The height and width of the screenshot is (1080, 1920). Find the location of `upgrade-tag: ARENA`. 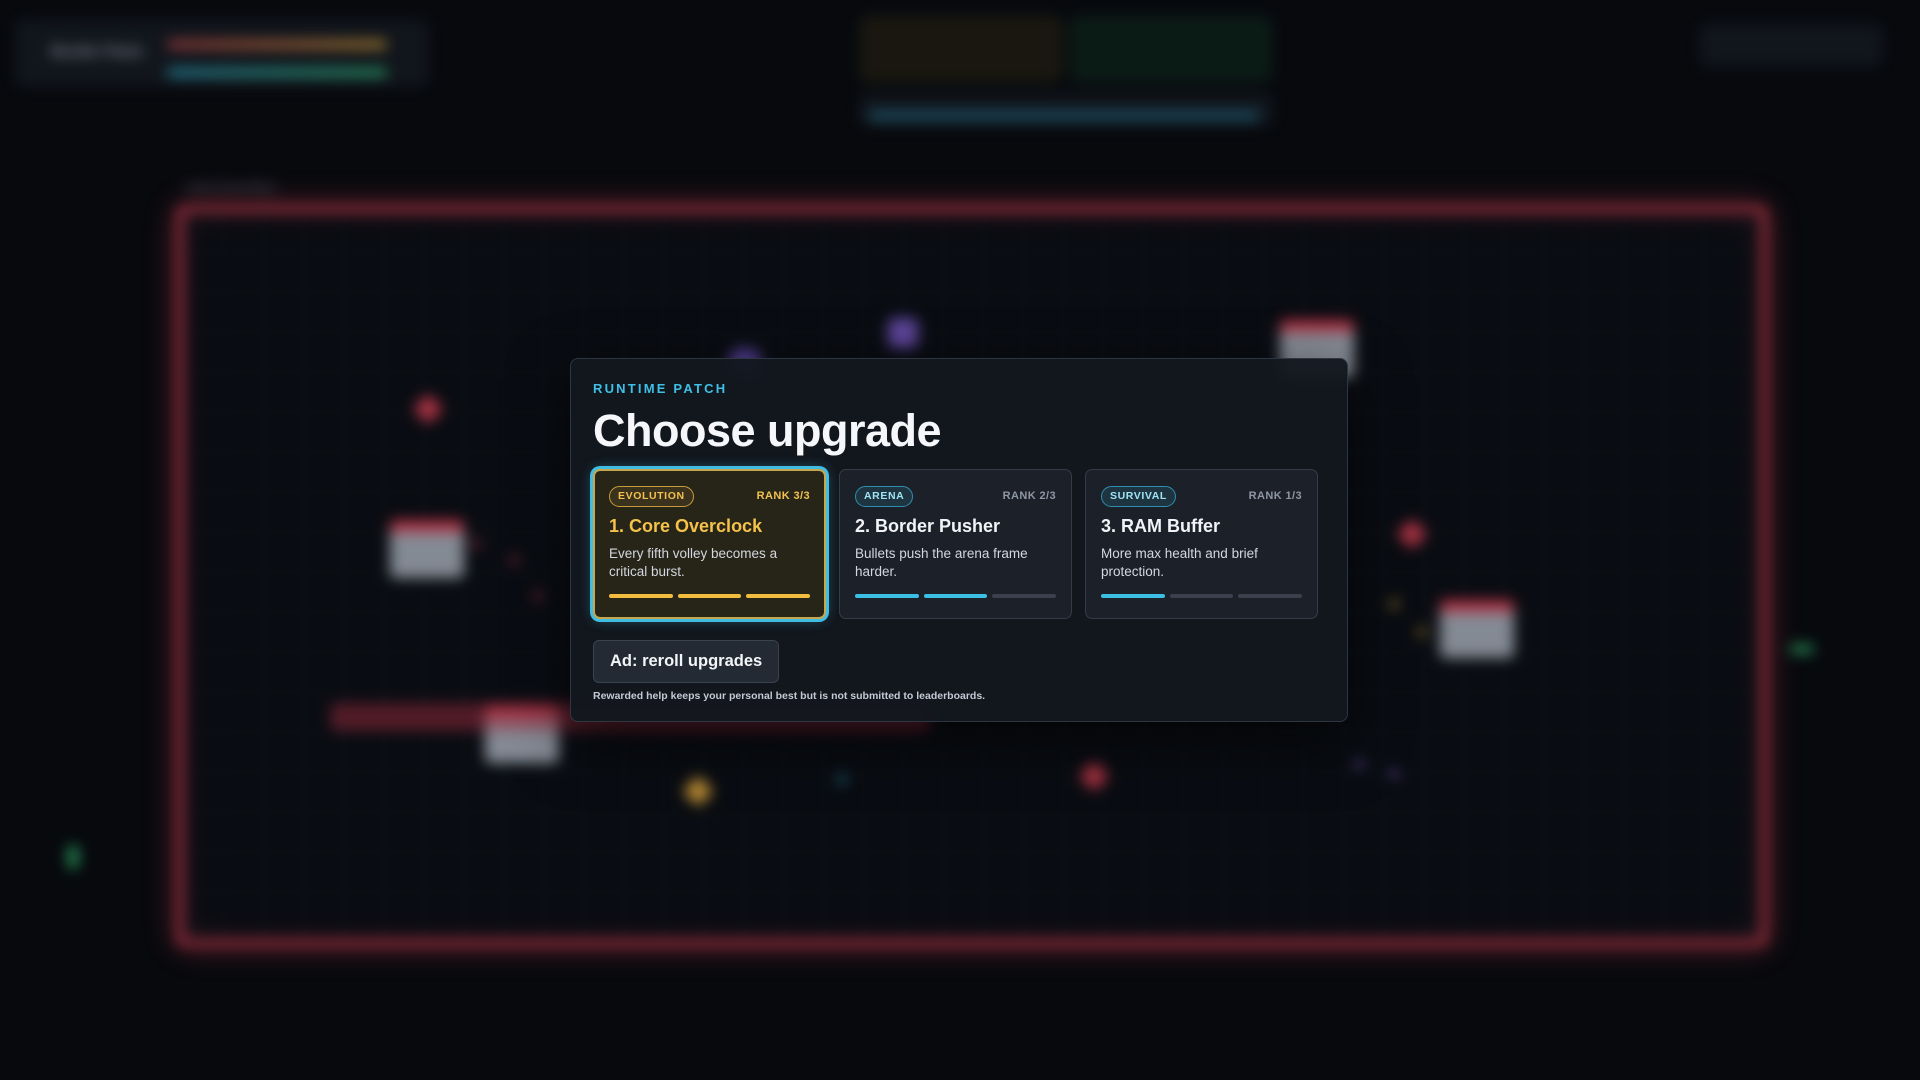

upgrade-tag: ARENA is located at coordinates (884, 496).